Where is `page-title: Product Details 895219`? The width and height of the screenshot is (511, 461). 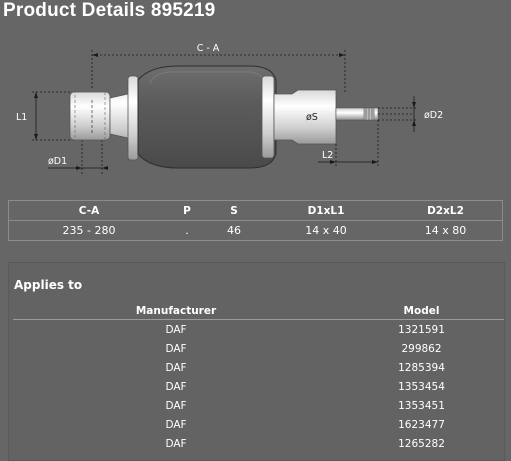
page-title: Product Details 895219 is located at coordinates (109, 10).